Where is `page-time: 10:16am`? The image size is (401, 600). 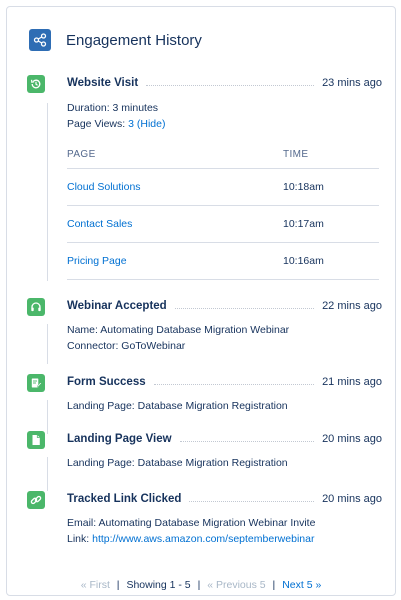
page-time: 10:16am is located at coordinates (303, 261).